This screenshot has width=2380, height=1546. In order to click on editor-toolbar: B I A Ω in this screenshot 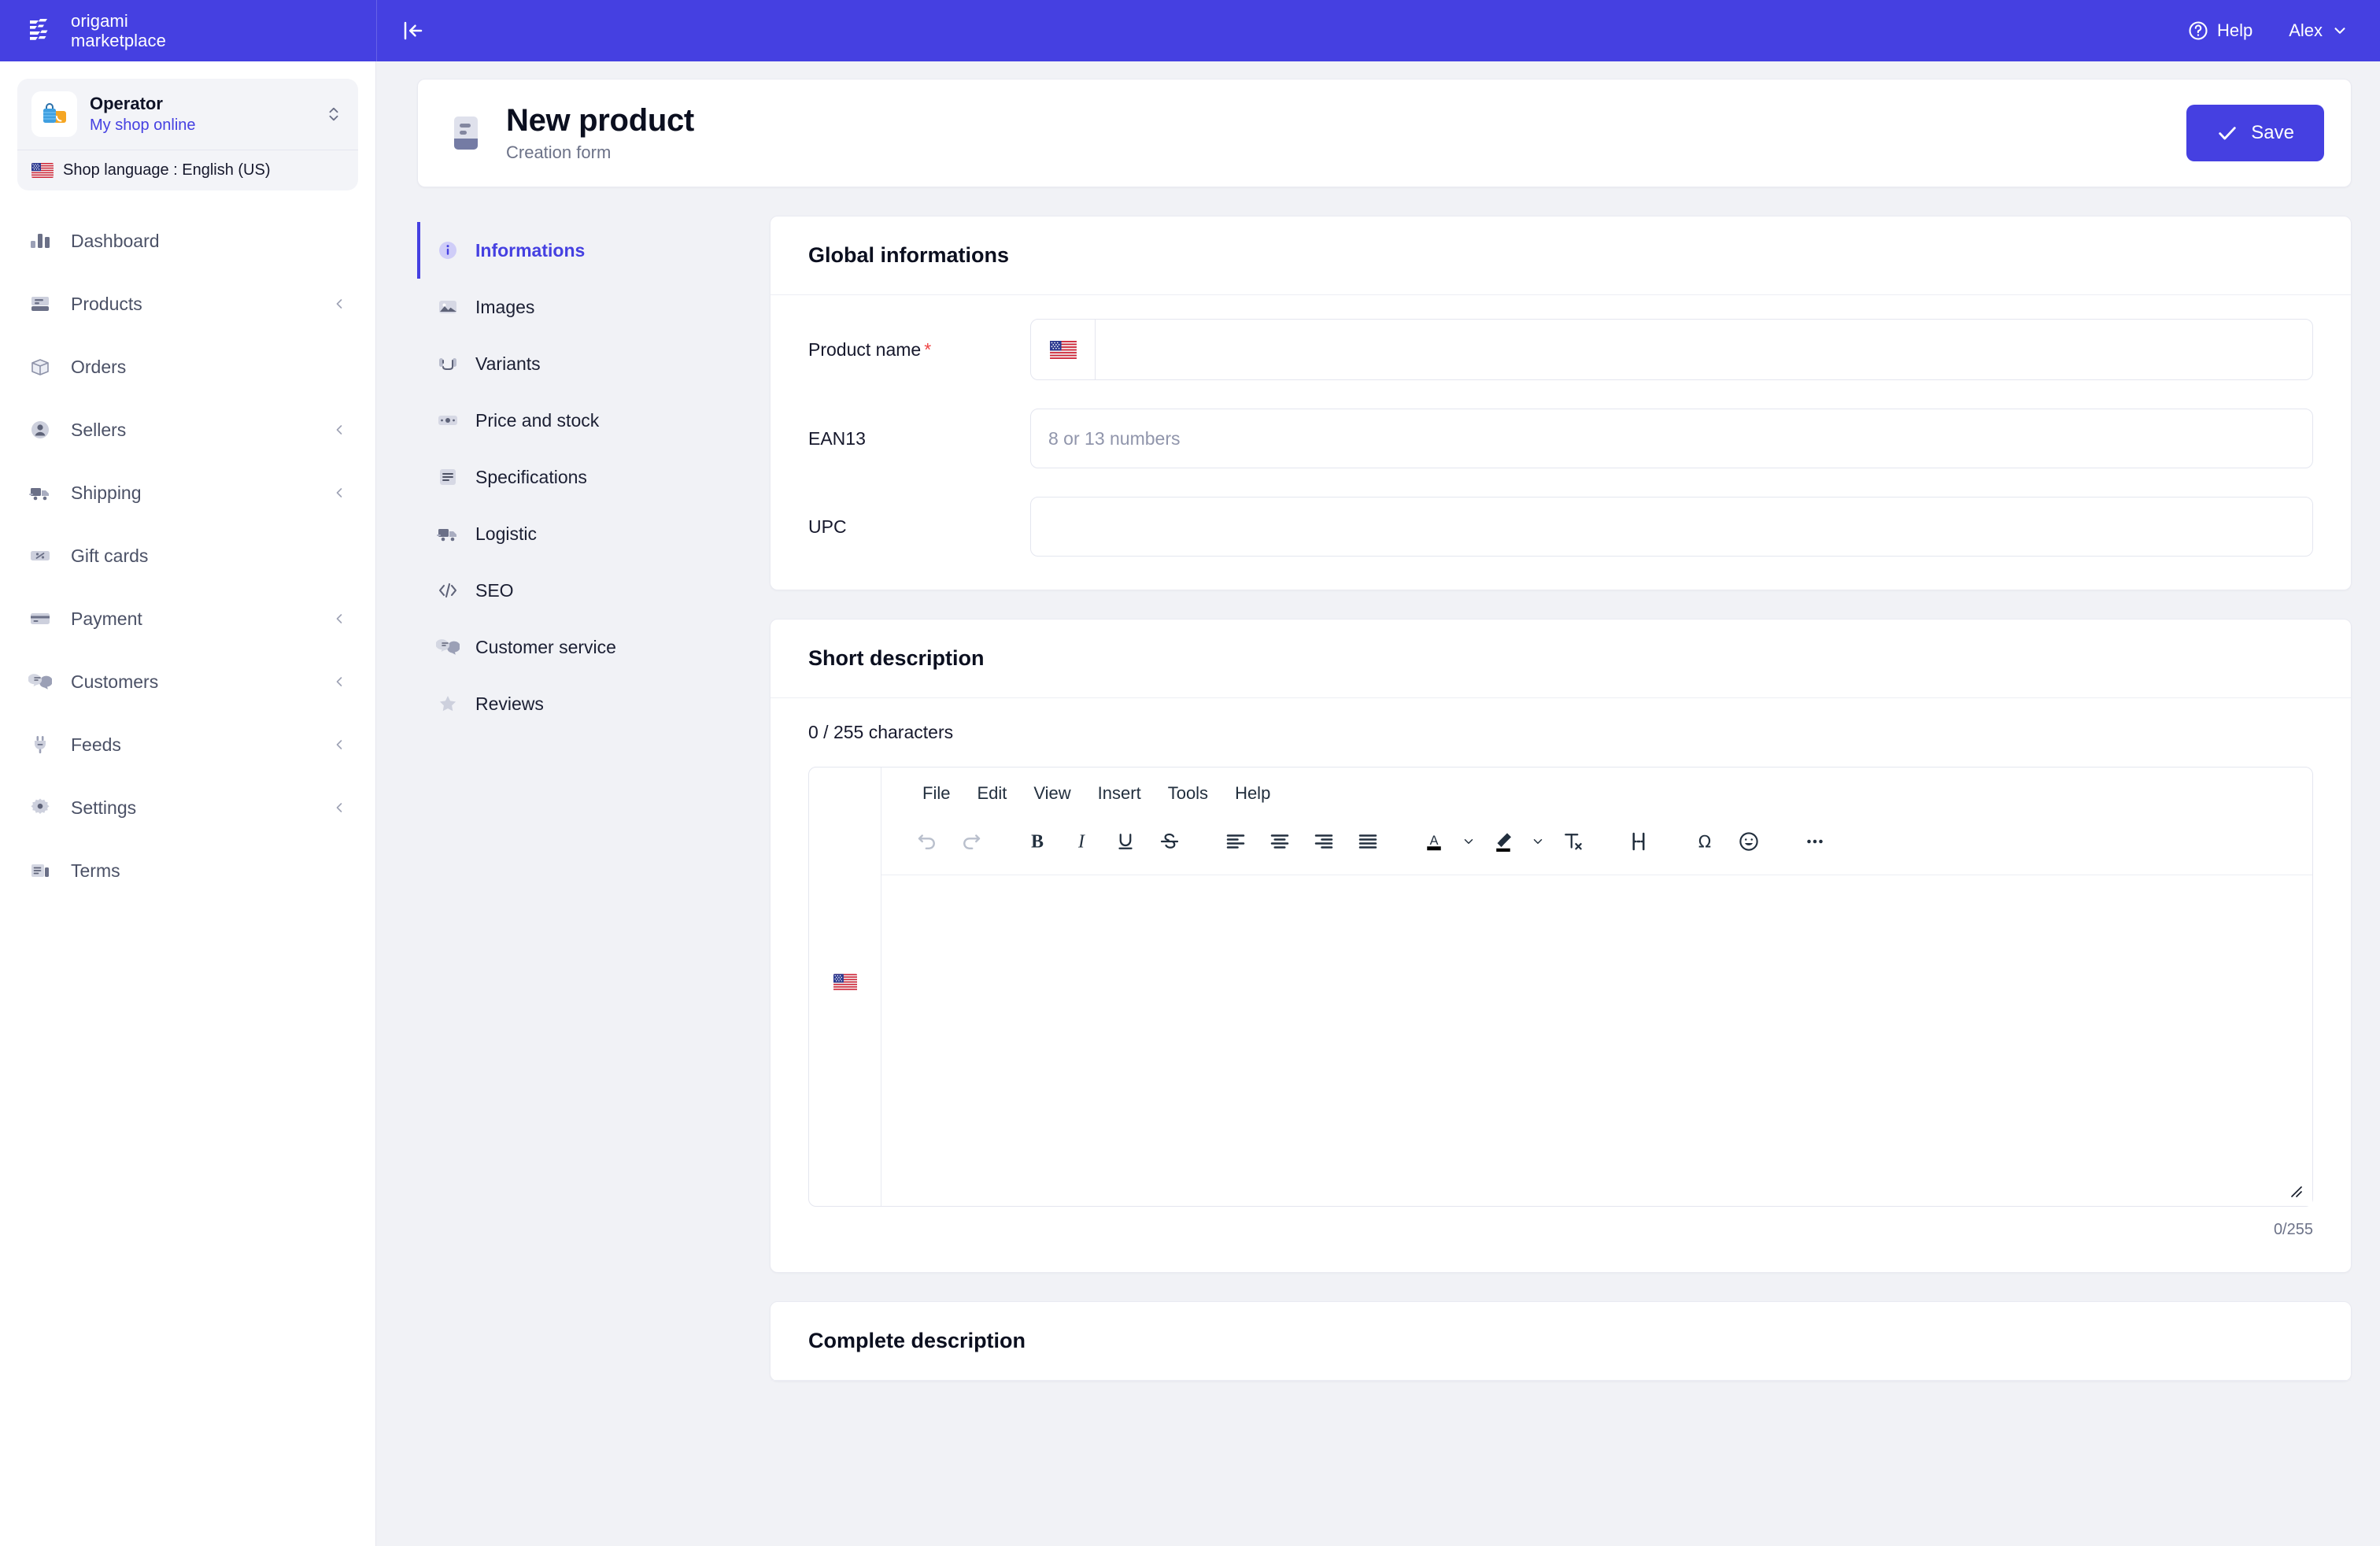, I will do `click(1596, 844)`.